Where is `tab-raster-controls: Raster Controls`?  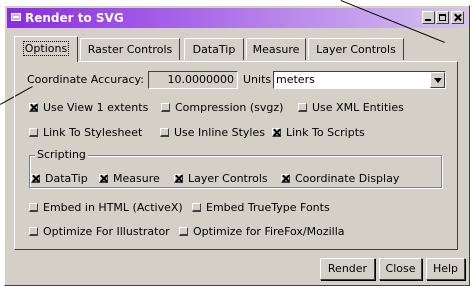 tab-raster-controls: Raster Controls is located at coordinates (130, 49).